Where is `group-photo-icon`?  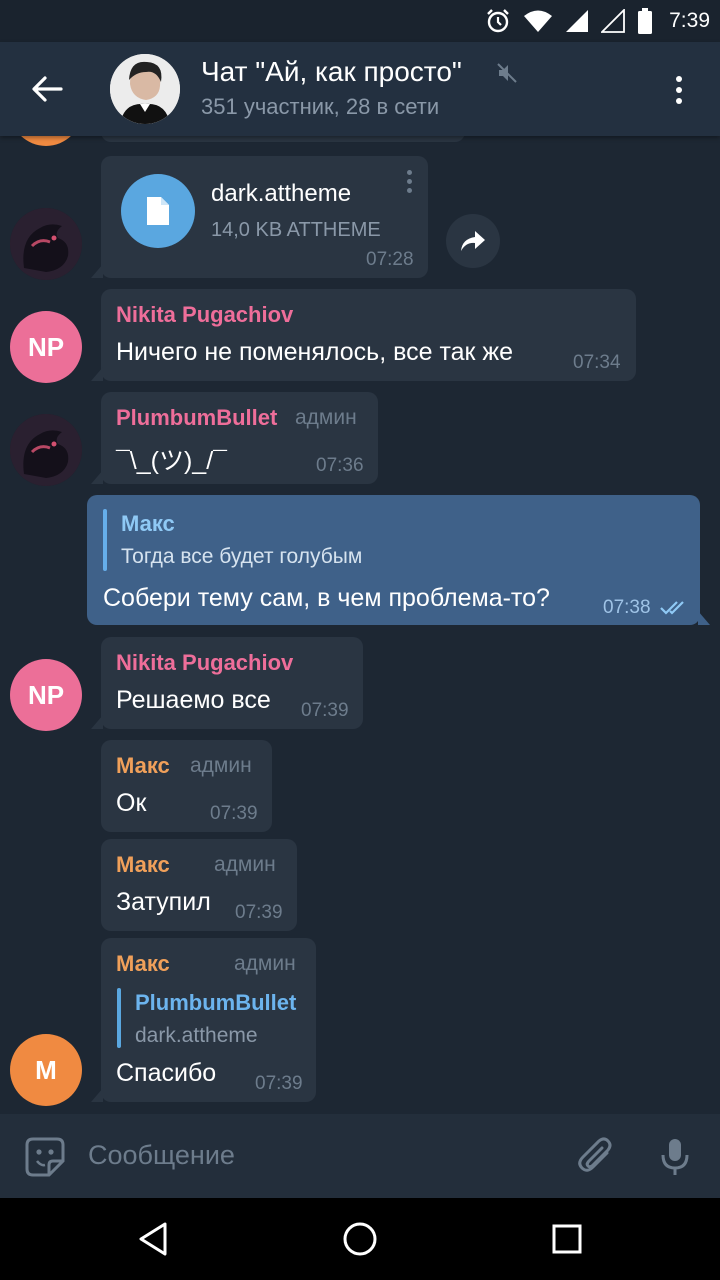
group-photo-icon is located at coordinates (145, 89).